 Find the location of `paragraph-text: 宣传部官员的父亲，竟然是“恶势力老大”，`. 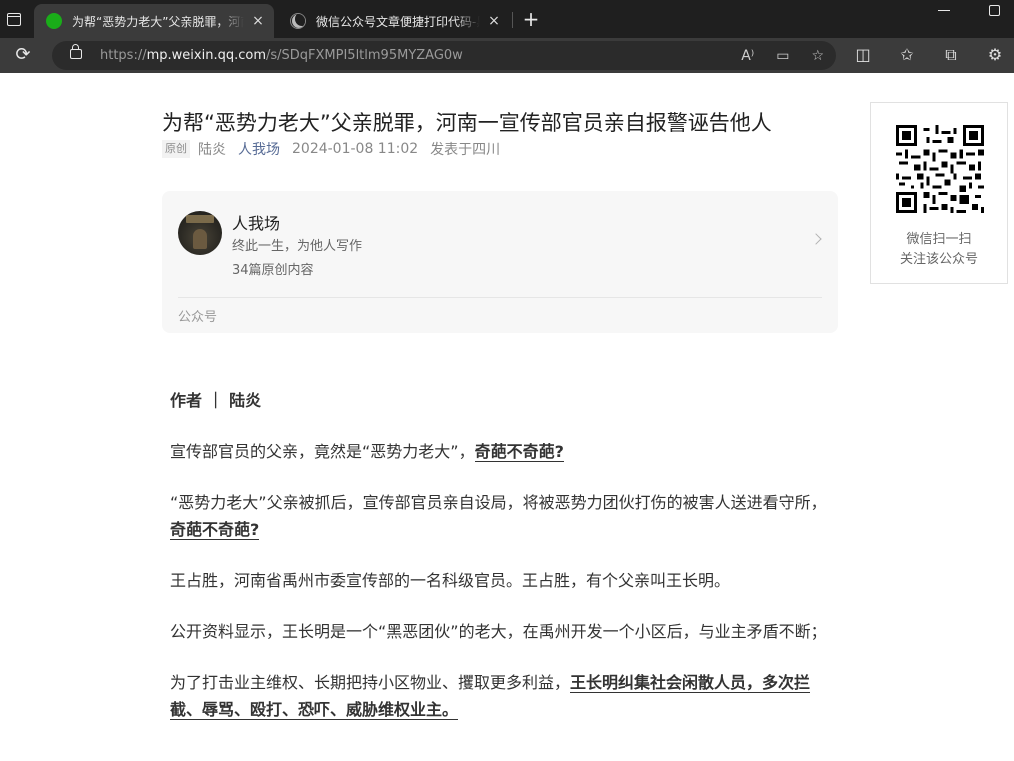

paragraph-text: 宣传部官员的父亲，竟然是“恶势力老大”， is located at coordinates (322, 451).